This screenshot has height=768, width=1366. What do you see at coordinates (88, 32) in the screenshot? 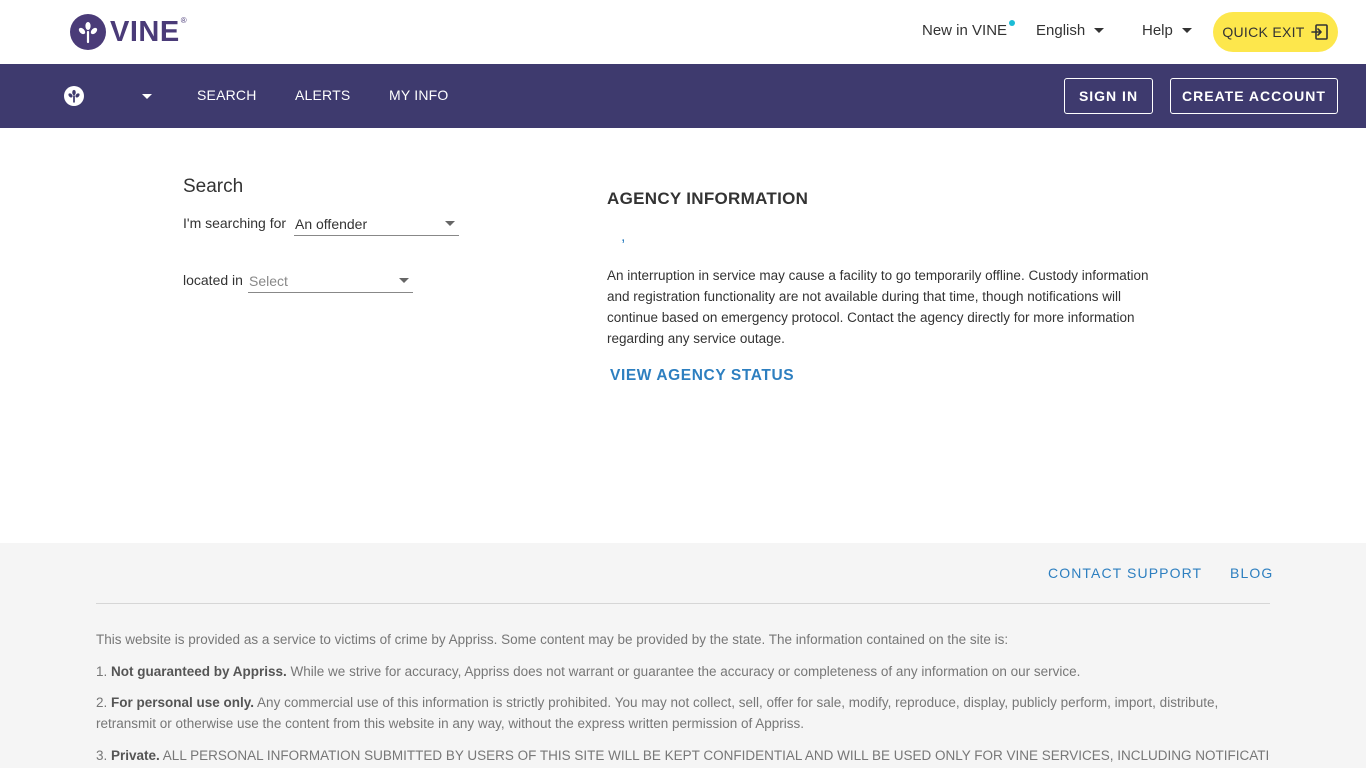
I see `vine-logo-icon` at bounding box center [88, 32].